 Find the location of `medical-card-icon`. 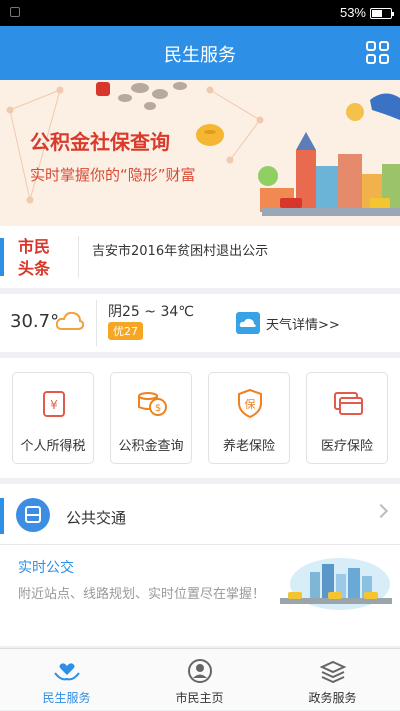

medical-card-icon is located at coordinates (348, 403).